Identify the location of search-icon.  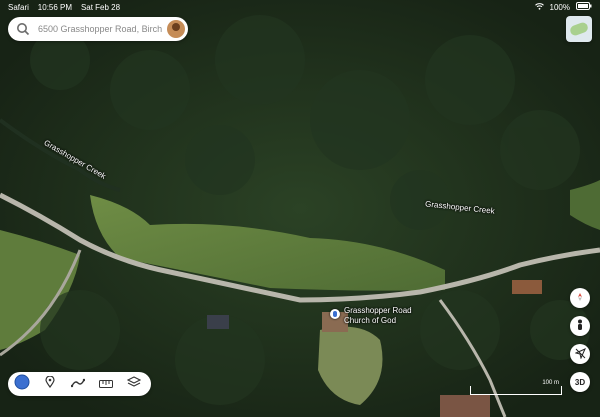
(23, 29).